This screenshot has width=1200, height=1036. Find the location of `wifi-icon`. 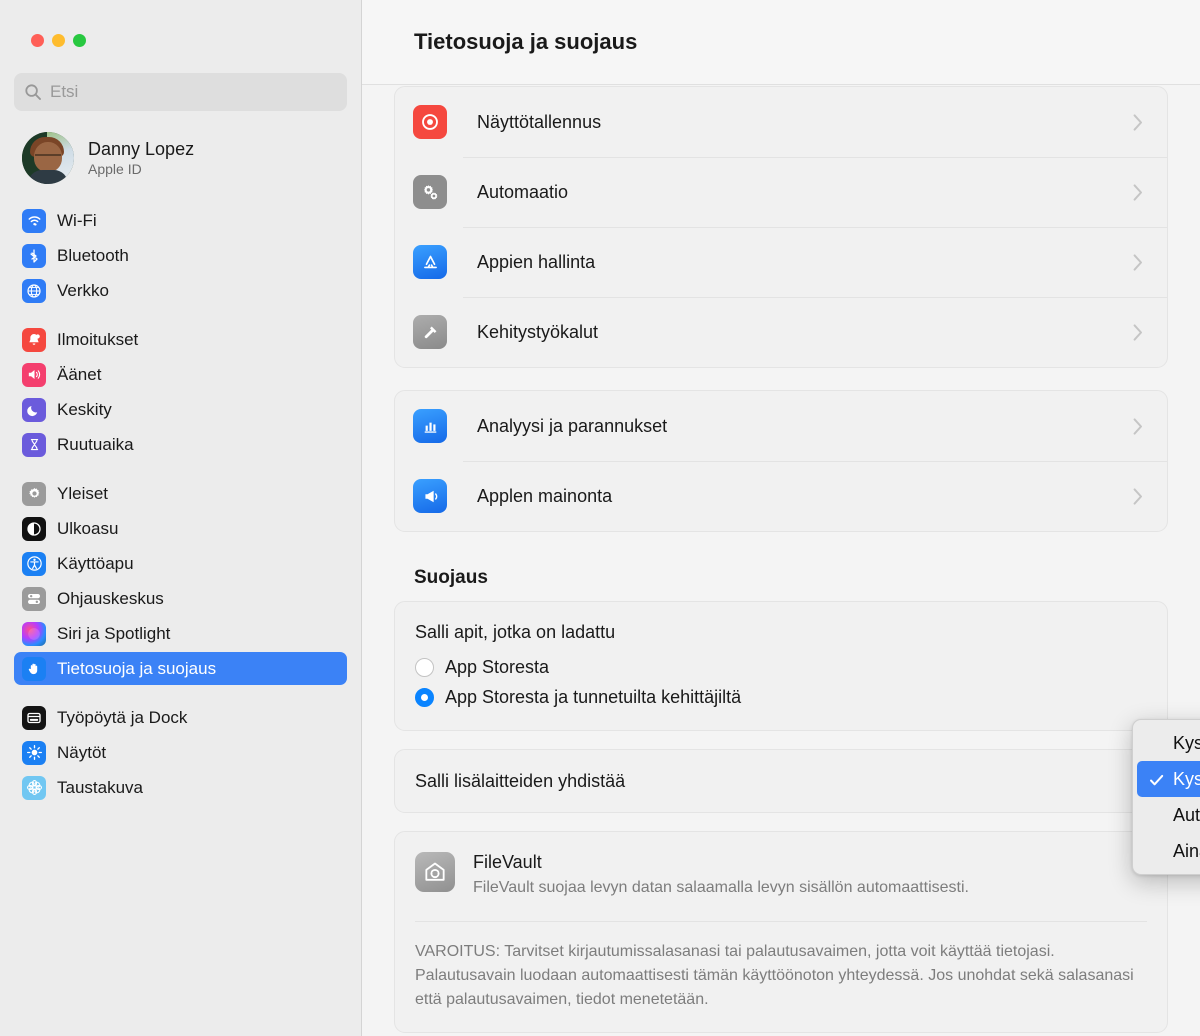

wifi-icon is located at coordinates (34, 220).